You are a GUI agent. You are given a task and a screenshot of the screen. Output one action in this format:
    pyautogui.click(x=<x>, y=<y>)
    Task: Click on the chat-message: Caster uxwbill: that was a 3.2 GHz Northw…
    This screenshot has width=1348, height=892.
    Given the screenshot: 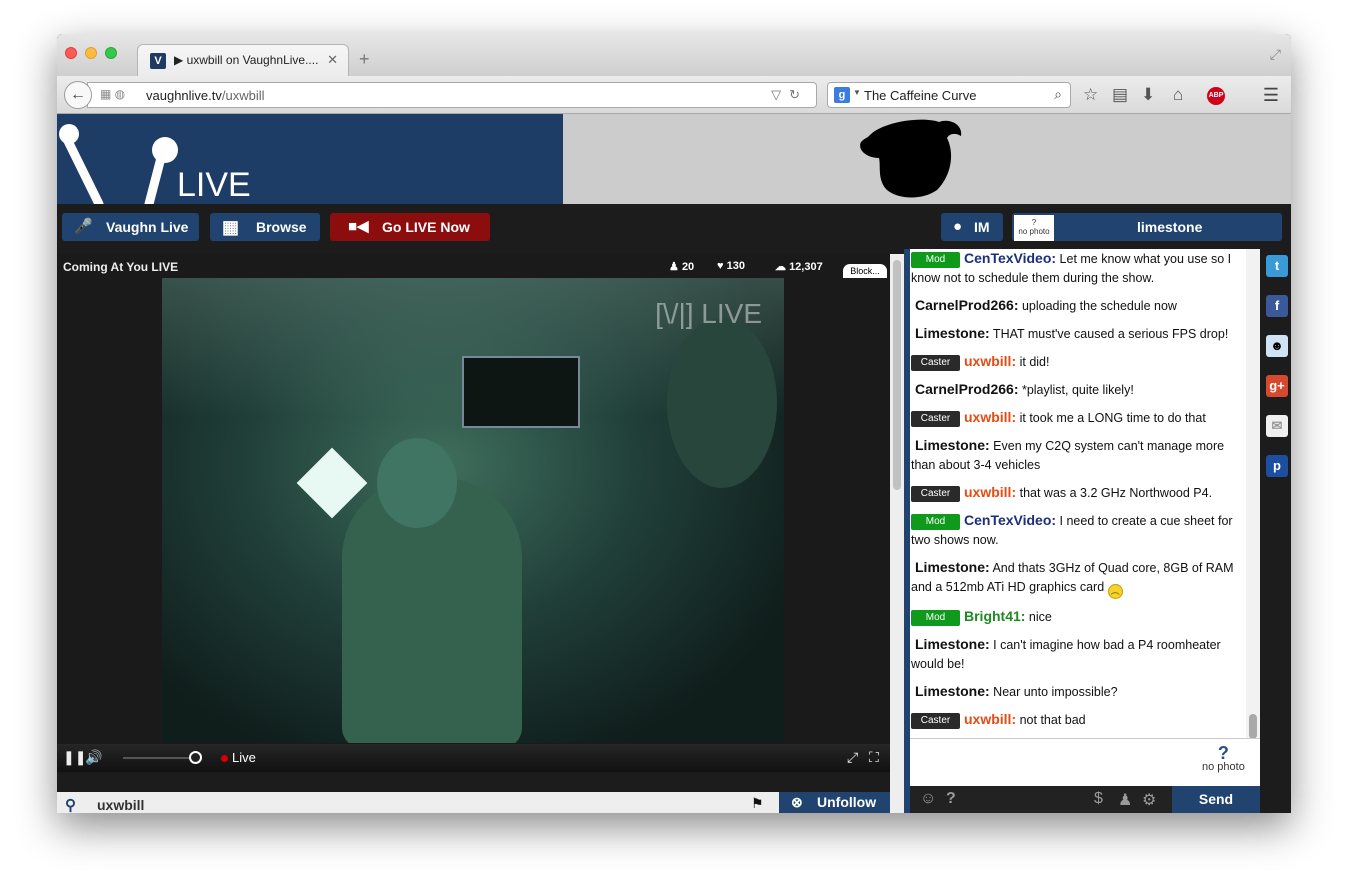 What is the action you would take?
    pyautogui.click(x=1078, y=493)
    